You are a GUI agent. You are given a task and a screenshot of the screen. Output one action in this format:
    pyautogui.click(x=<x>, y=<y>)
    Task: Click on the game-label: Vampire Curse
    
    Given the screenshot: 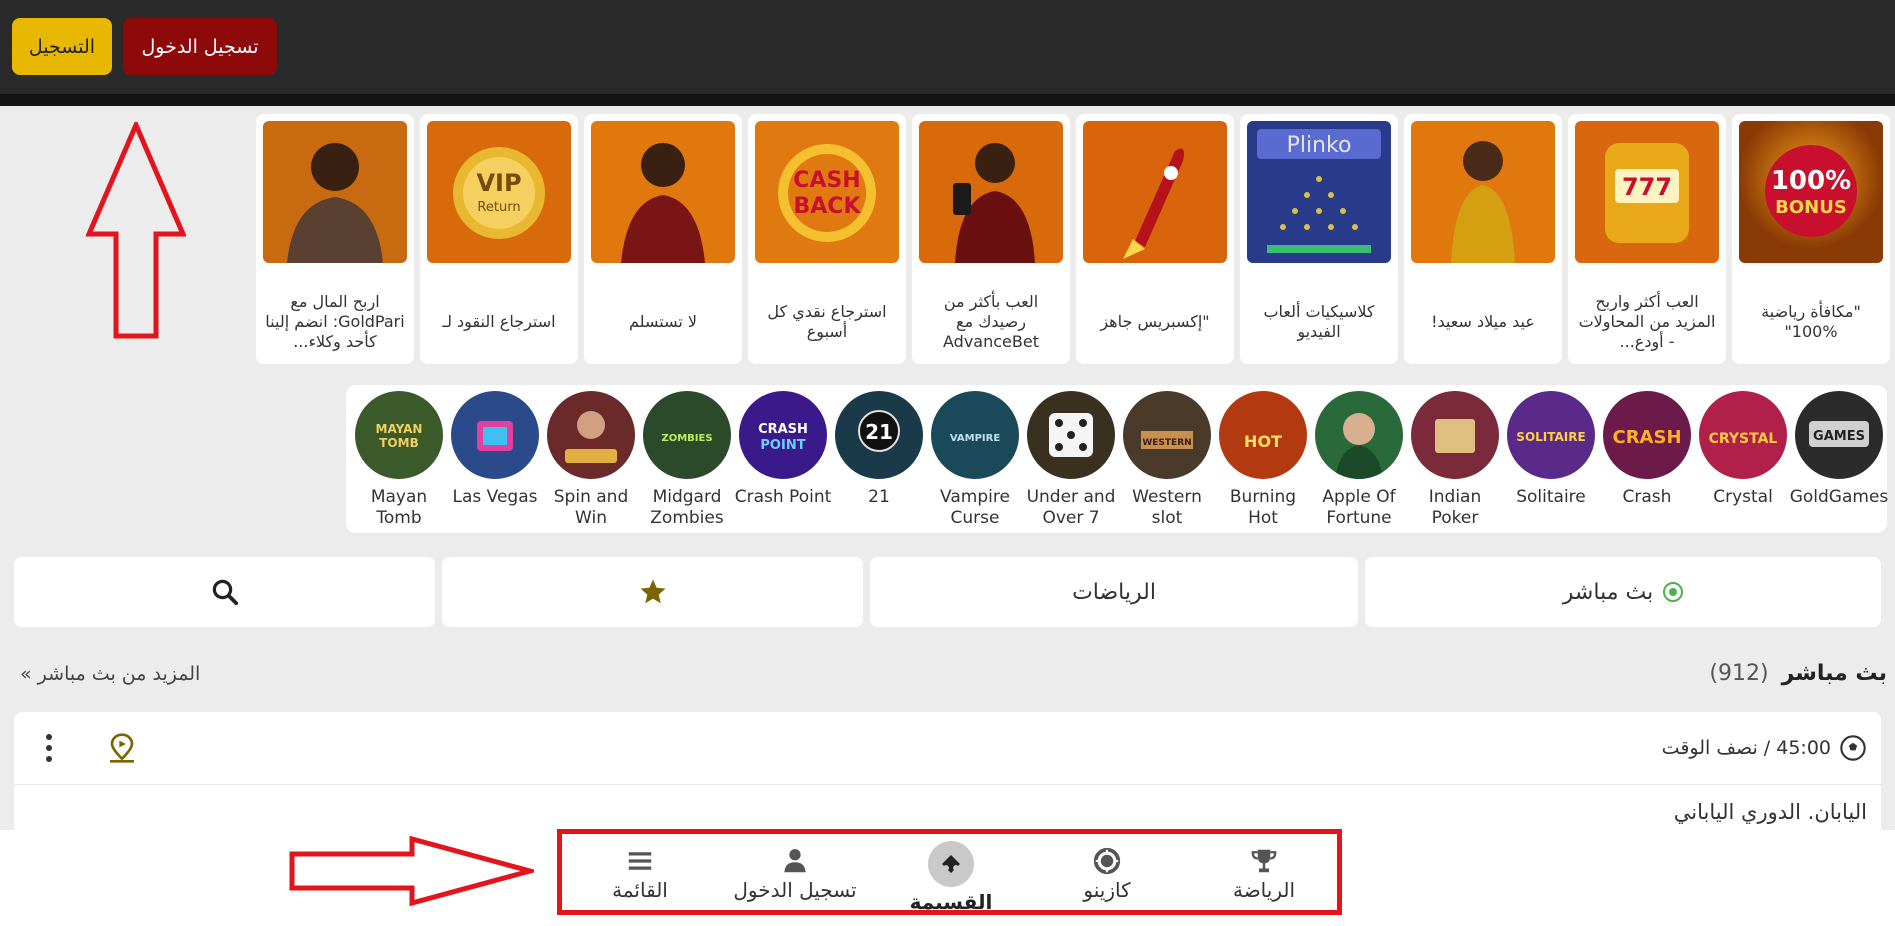 What is the action you would take?
    pyautogui.click(x=975, y=507)
    